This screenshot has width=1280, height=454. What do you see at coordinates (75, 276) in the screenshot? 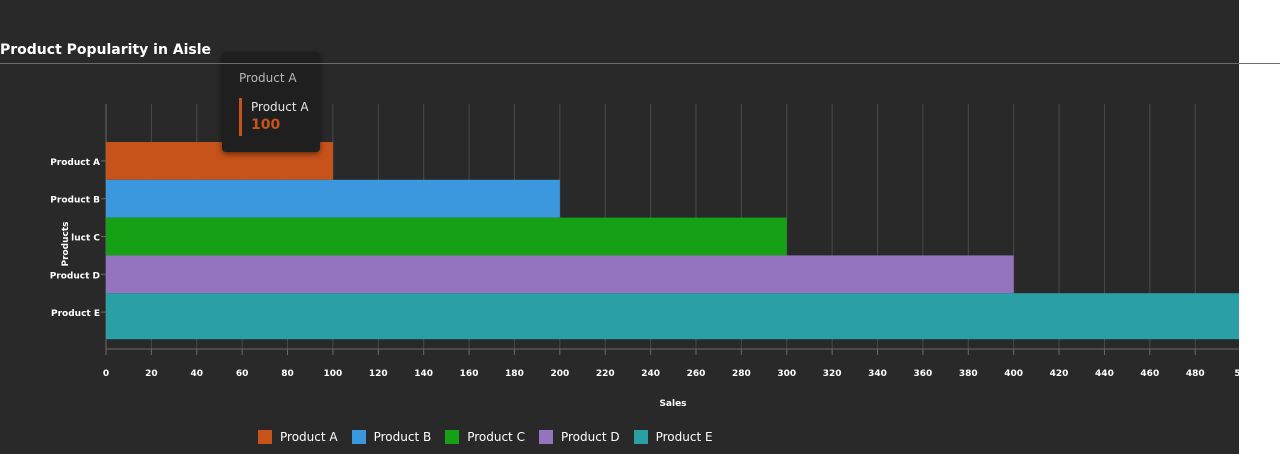
I see `y-tick-label: Product D` at bounding box center [75, 276].